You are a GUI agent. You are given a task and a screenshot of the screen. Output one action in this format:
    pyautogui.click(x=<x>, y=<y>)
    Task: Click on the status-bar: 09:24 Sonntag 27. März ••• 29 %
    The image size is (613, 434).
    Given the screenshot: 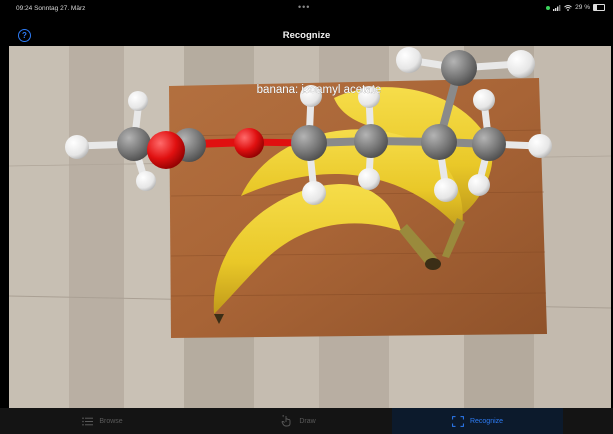 What is the action you would take?
    pyautogui.click(x=306, y=8)
    